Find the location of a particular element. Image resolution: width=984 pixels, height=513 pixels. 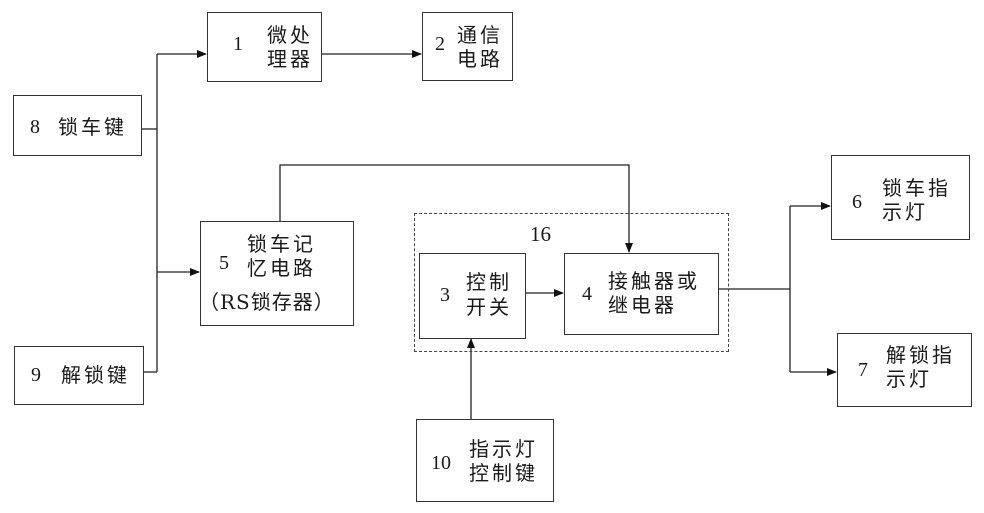

block-unlock-indicator: 7 解锁指 示灯 is located at coordinates (904, 370).